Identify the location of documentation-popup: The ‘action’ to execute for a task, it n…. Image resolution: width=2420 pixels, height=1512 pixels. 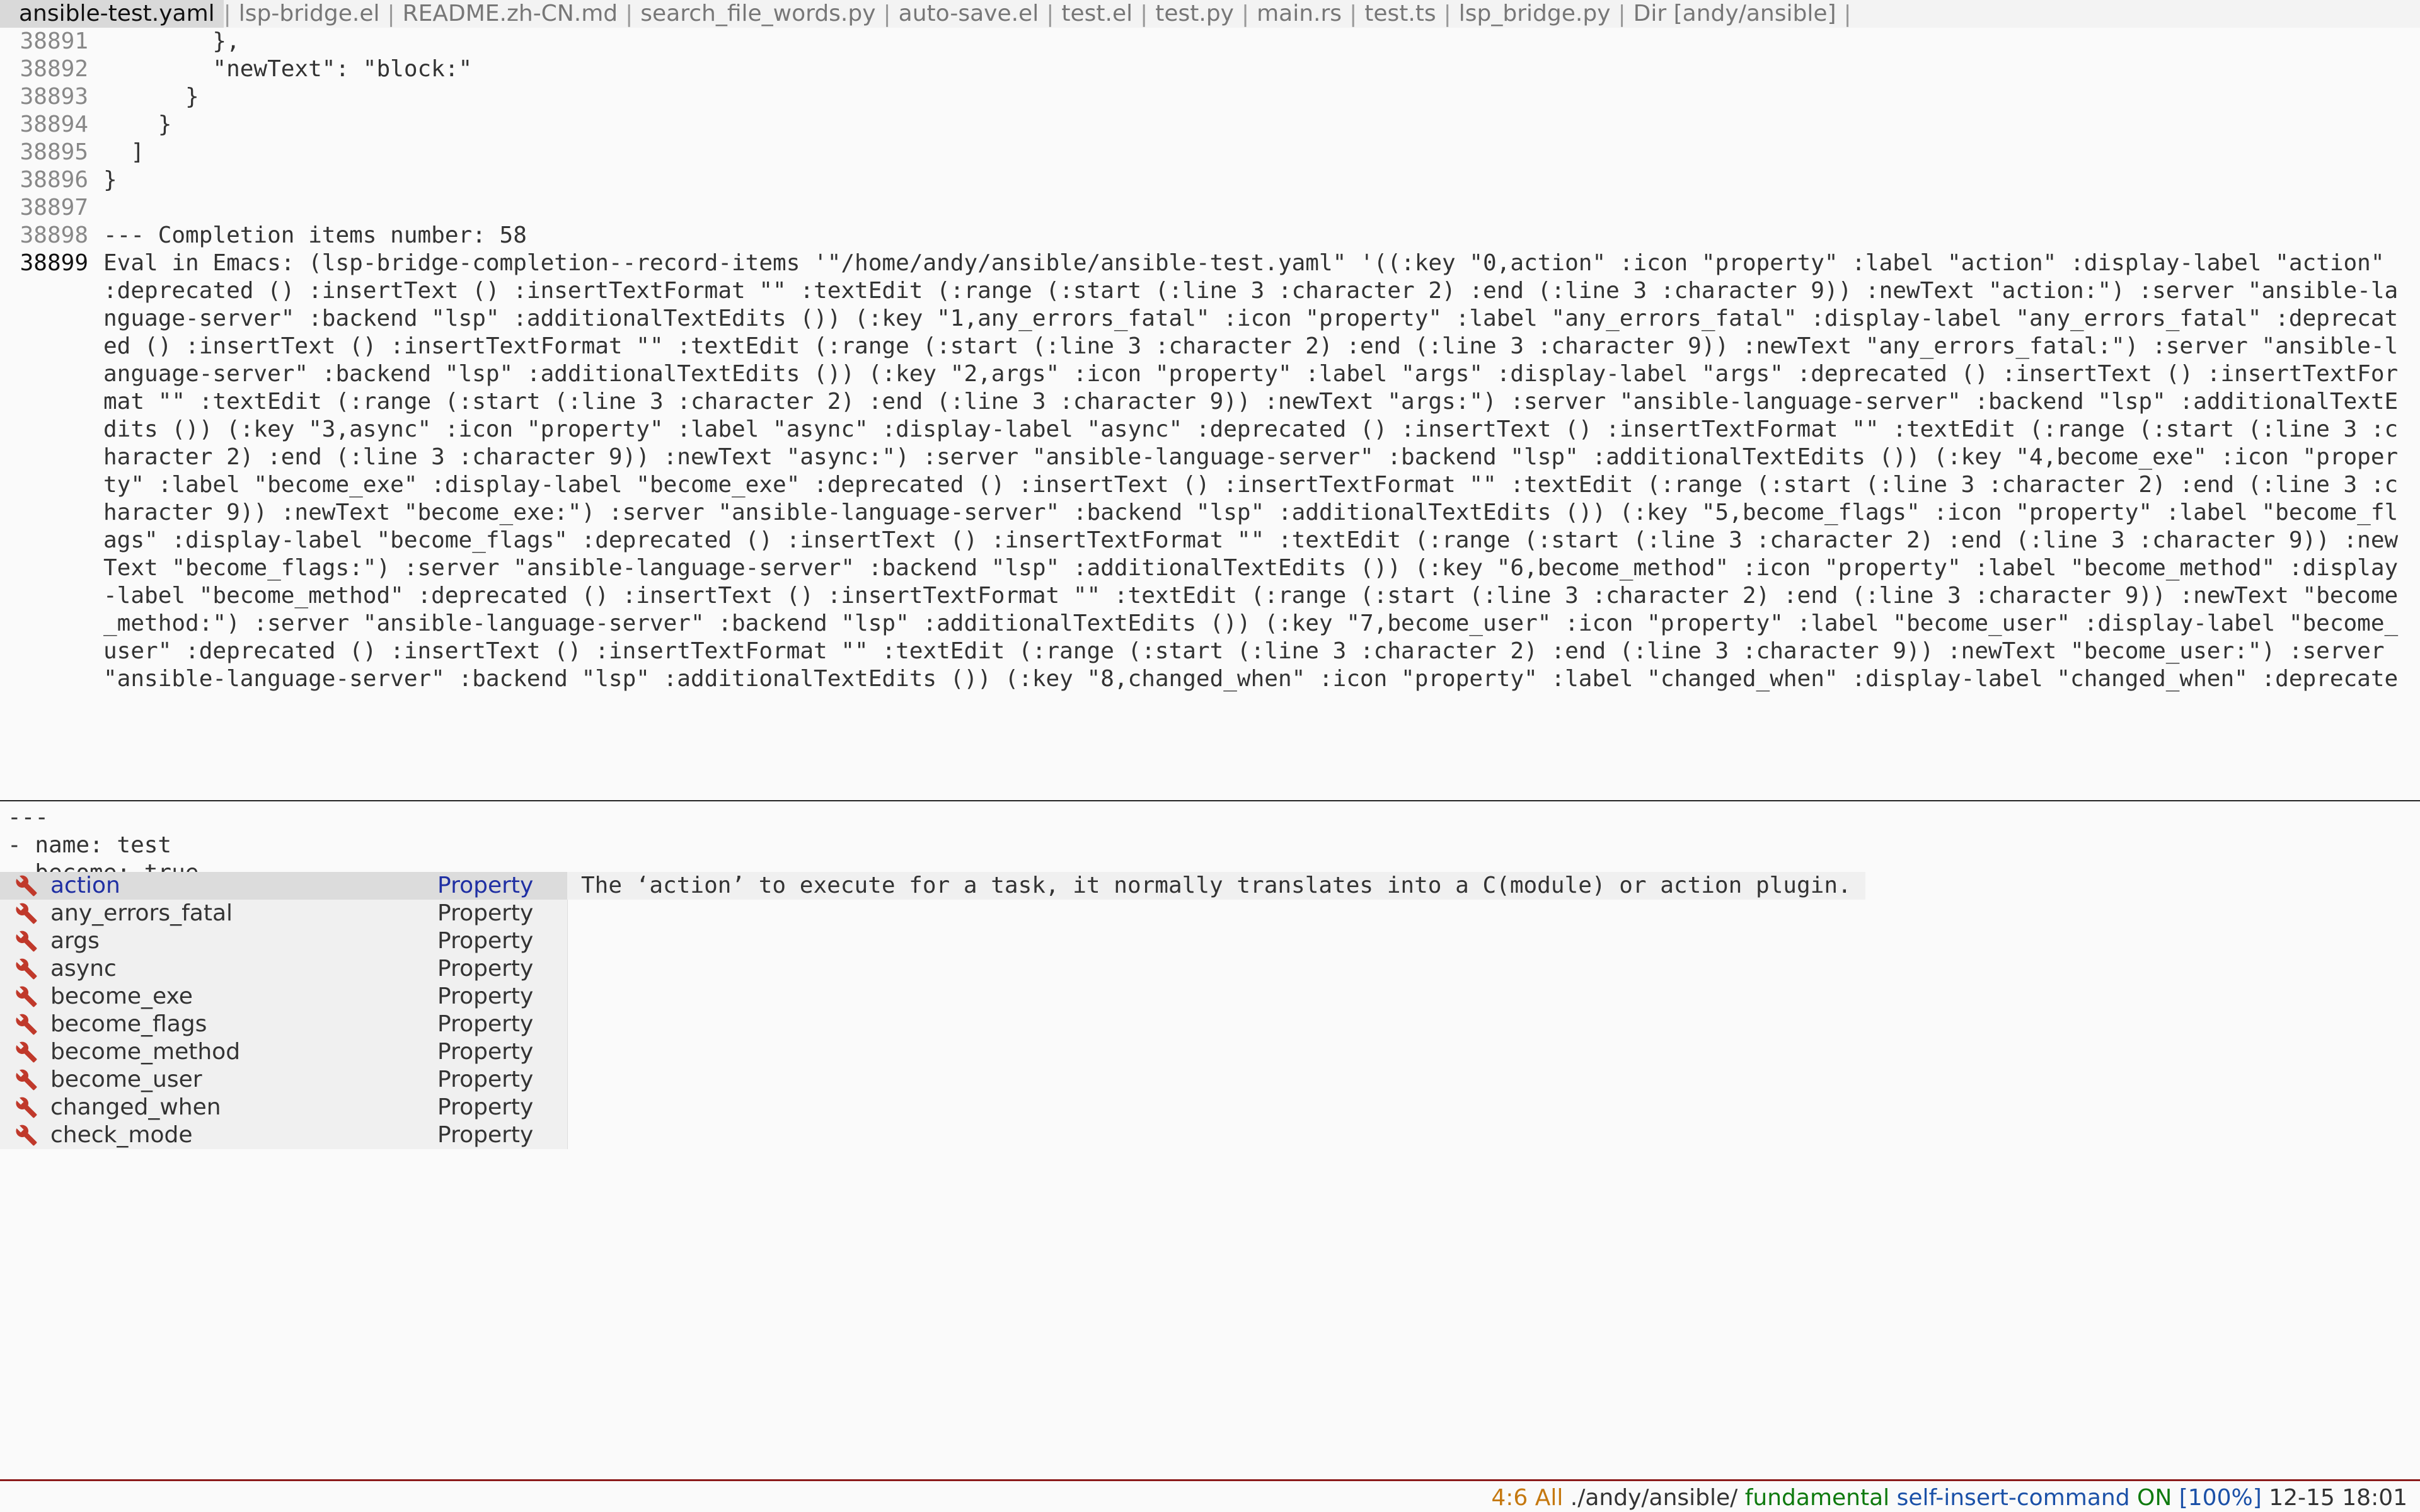
(1216, 886).